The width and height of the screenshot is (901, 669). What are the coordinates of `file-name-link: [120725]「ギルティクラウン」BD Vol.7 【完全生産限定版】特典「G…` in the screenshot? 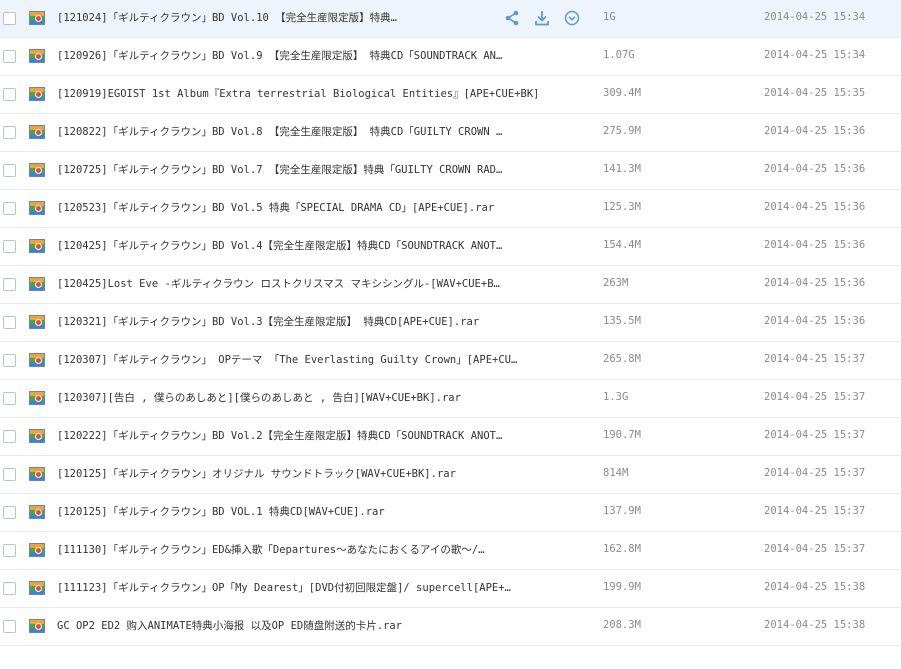 It's located at (297, 169).